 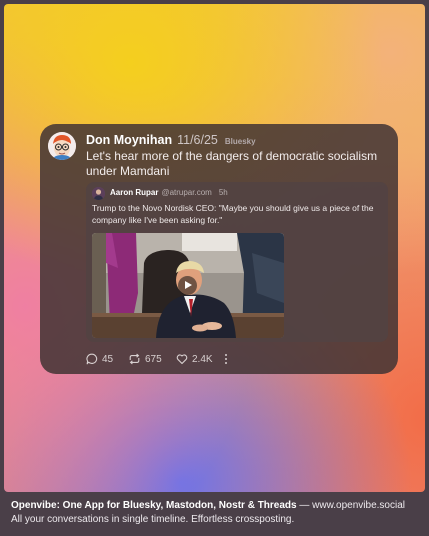 What do you see at coordinates (186, 192) in the screenshot?
I see `quoted-author-handle: @atrupar.com` at bounding box center [186, 192].